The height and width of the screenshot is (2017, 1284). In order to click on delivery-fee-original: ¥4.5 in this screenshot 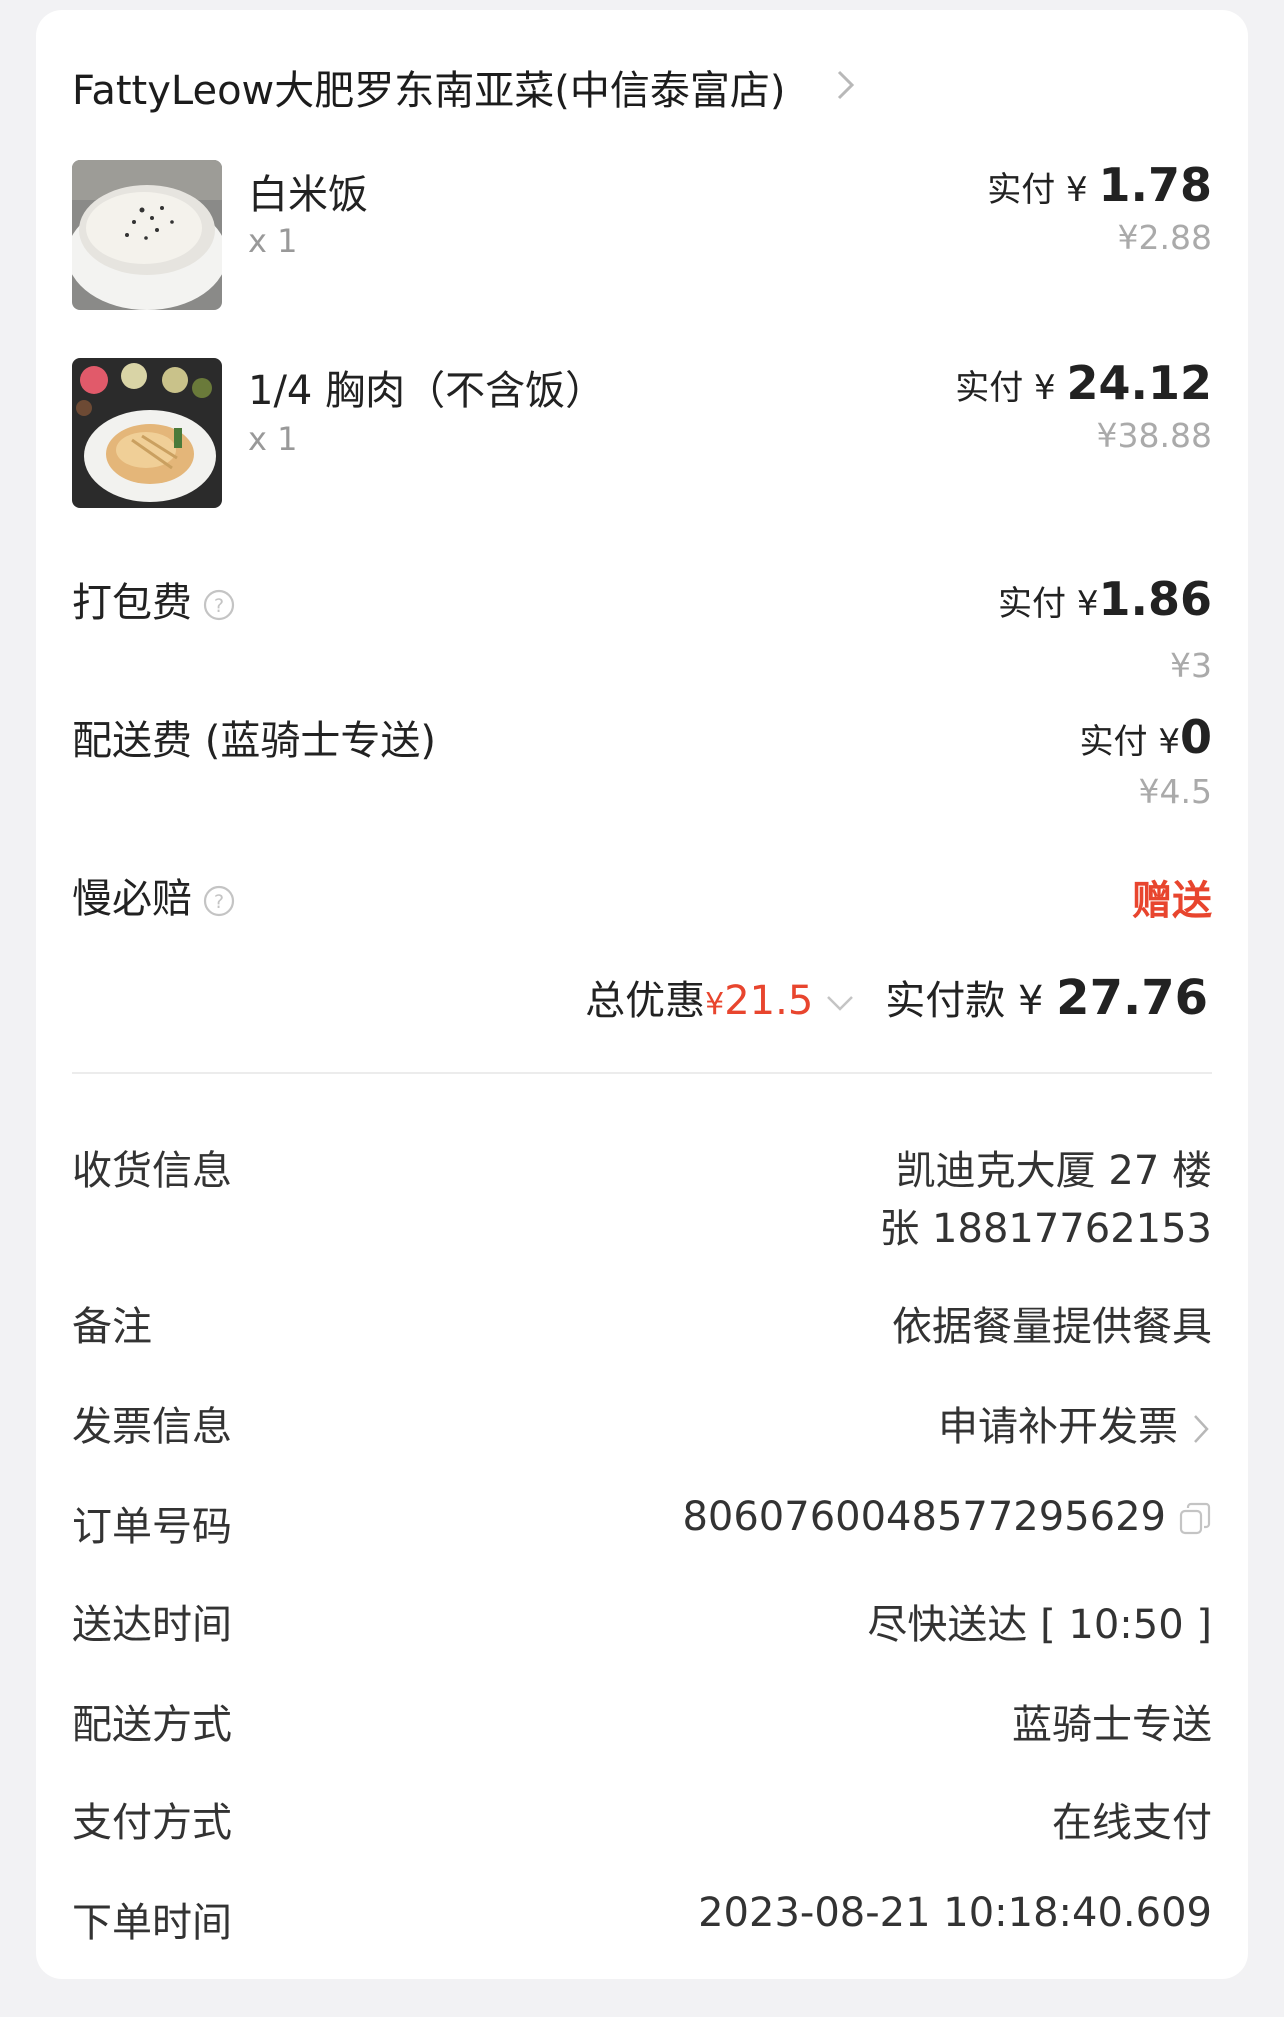, I will do `click(1175, 791)`.